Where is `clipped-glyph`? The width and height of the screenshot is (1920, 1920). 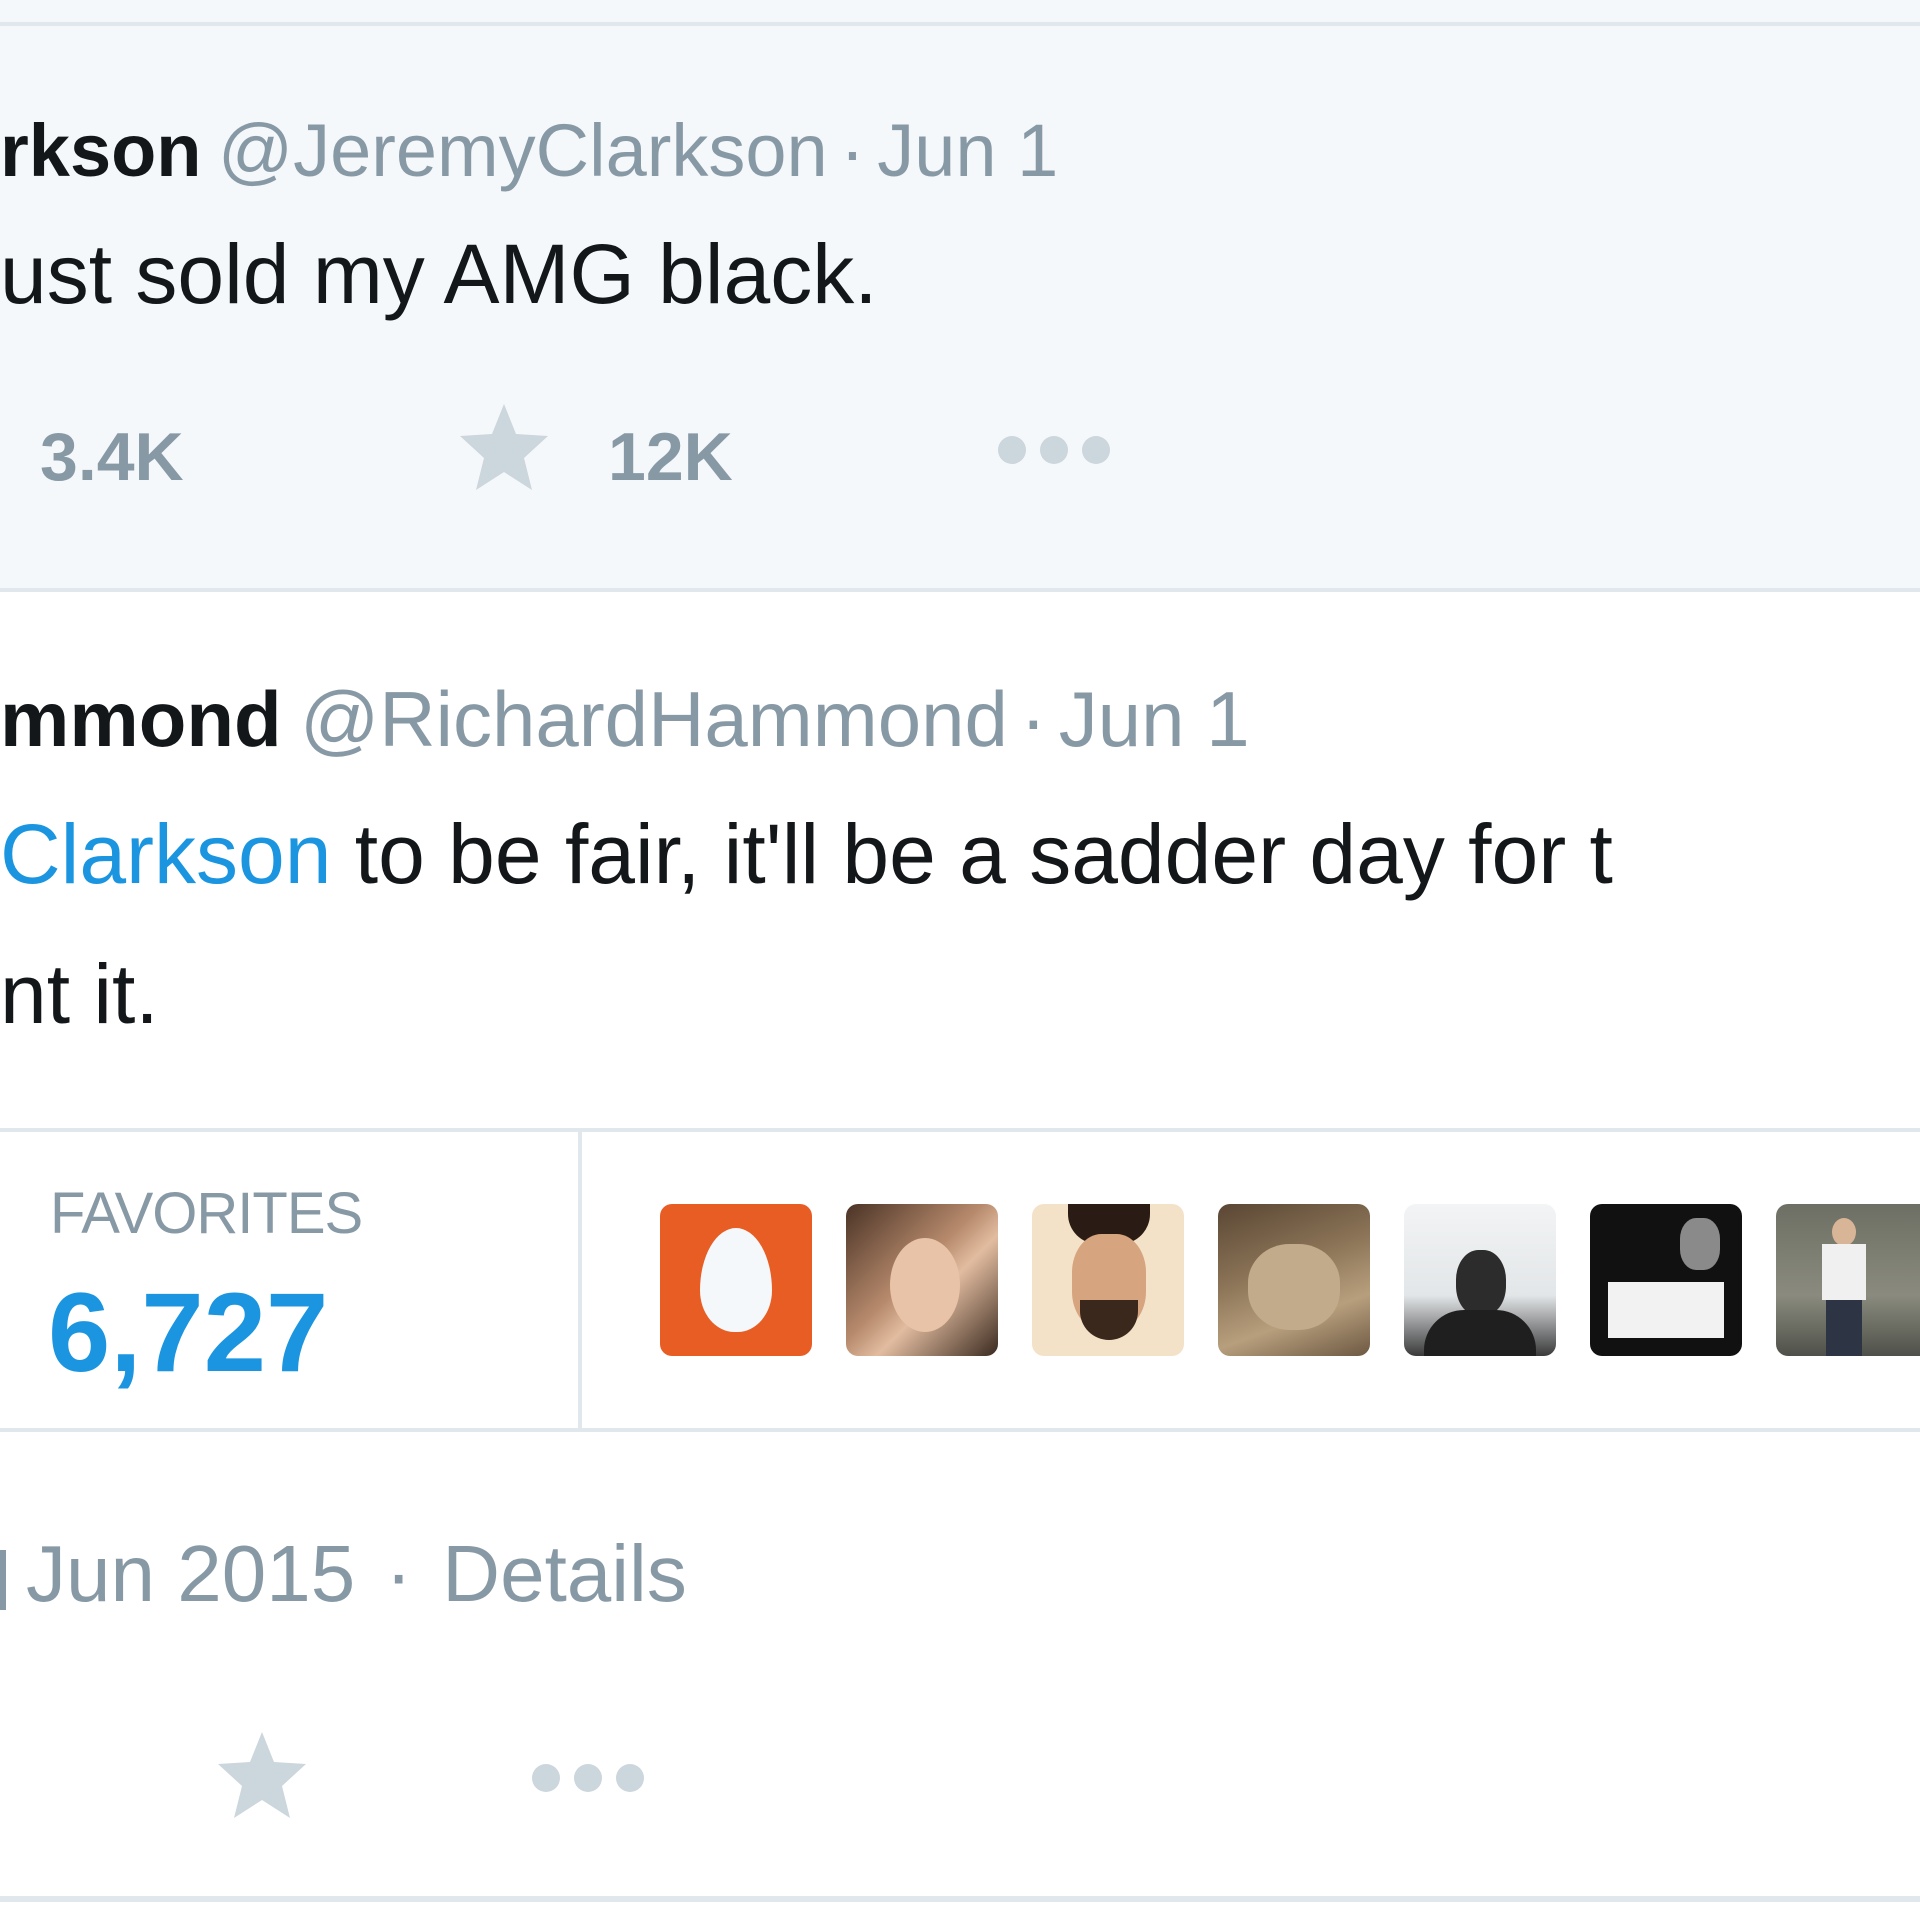 clipped-glyph is located at coordinates (3, 1579).